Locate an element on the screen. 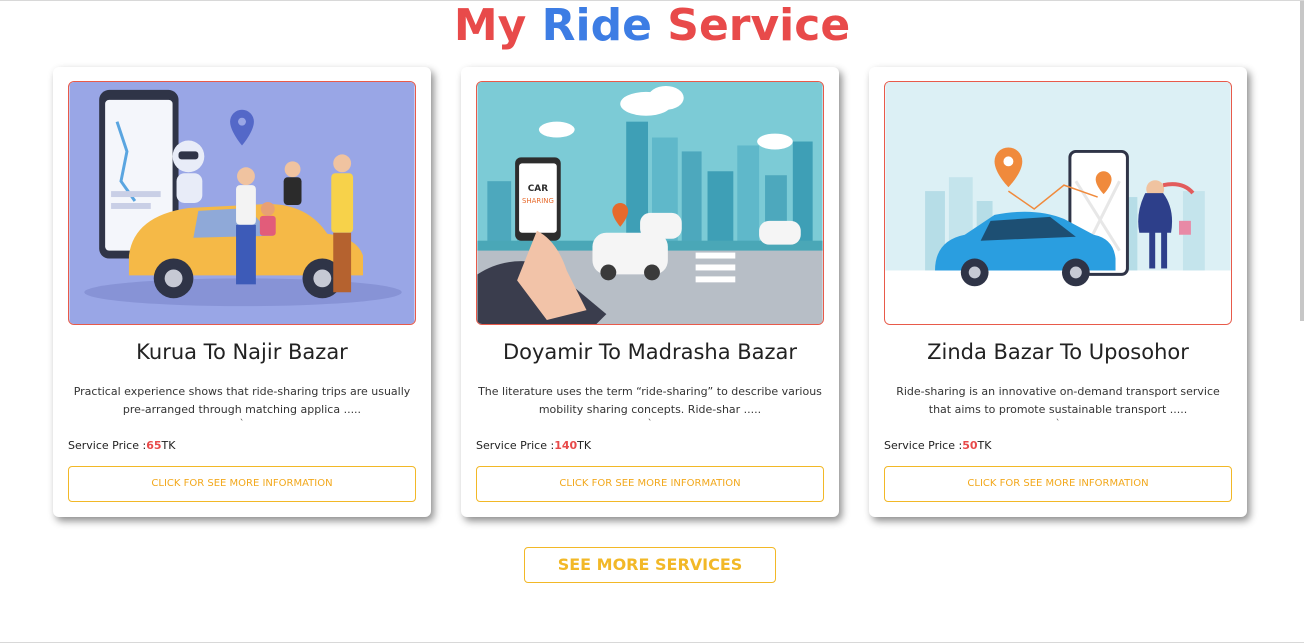 The image size is (1304, 643). car-sharing-city-illustration-image: CAR SHARING is located at coordinates (650, 203).